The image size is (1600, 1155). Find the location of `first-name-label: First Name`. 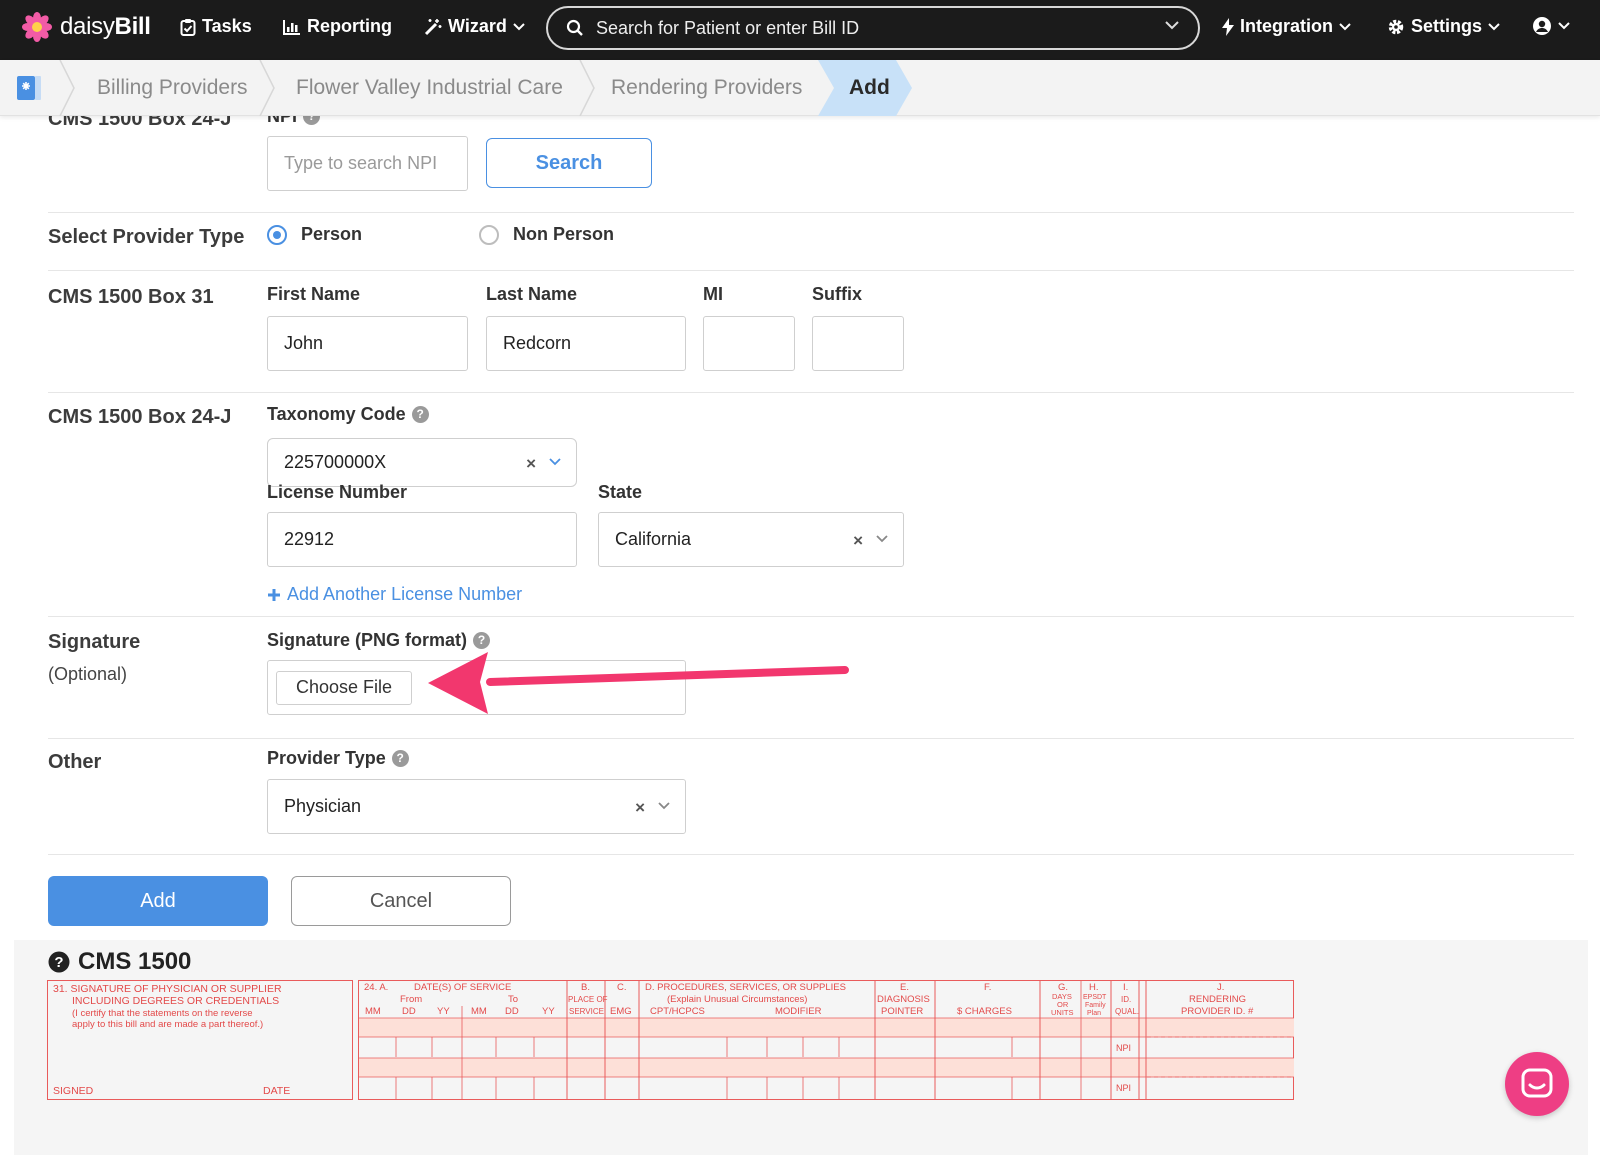

first-name-label: First Name is located at coordinates (314, 294).